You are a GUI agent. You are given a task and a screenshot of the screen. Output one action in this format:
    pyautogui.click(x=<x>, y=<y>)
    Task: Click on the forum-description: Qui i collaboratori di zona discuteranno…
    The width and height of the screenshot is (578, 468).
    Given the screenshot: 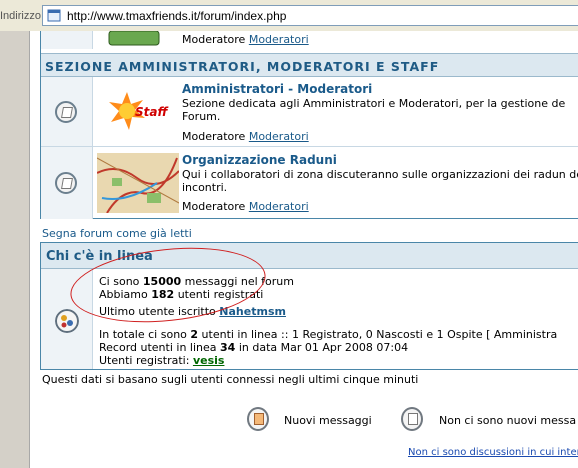 What is the action you would take?
    pyautogui.click(x=380, y=181)
    